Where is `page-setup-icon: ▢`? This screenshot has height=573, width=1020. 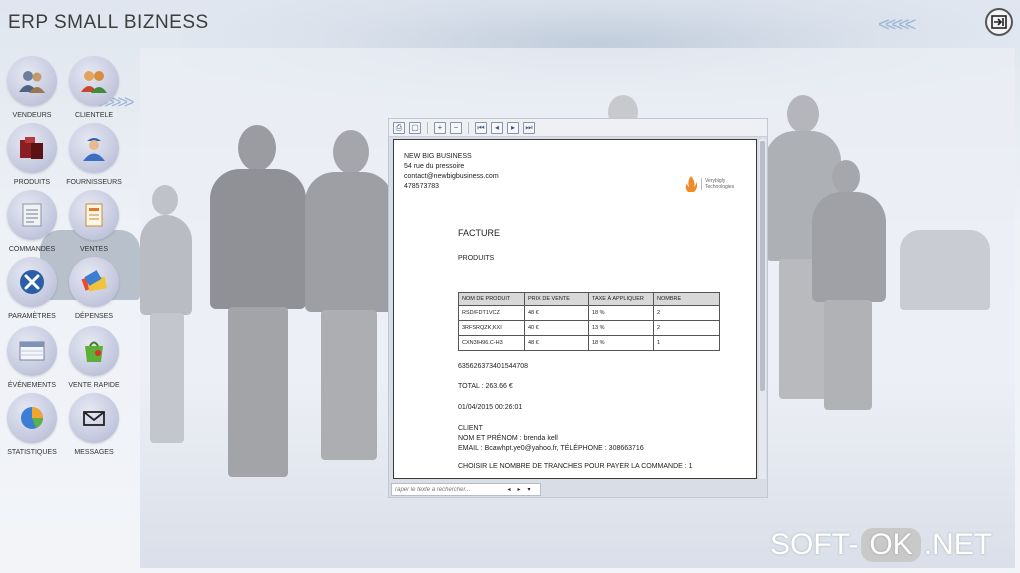
page-setup-icon: ▢ is located at coordinates (415, 127).